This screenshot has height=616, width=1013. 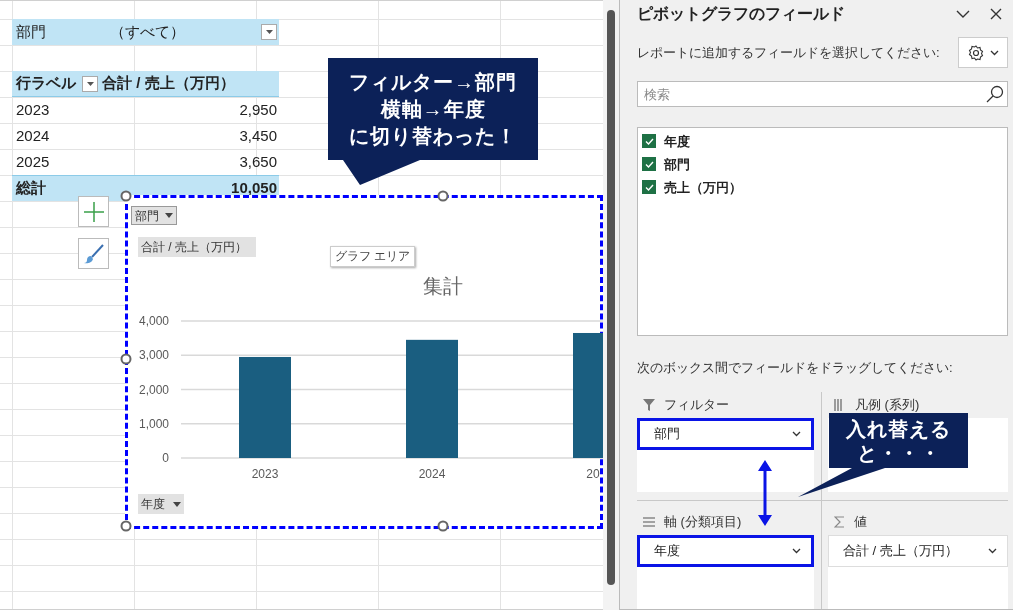 I want to click on field-chip: 年度, so click(x=725, y=551).